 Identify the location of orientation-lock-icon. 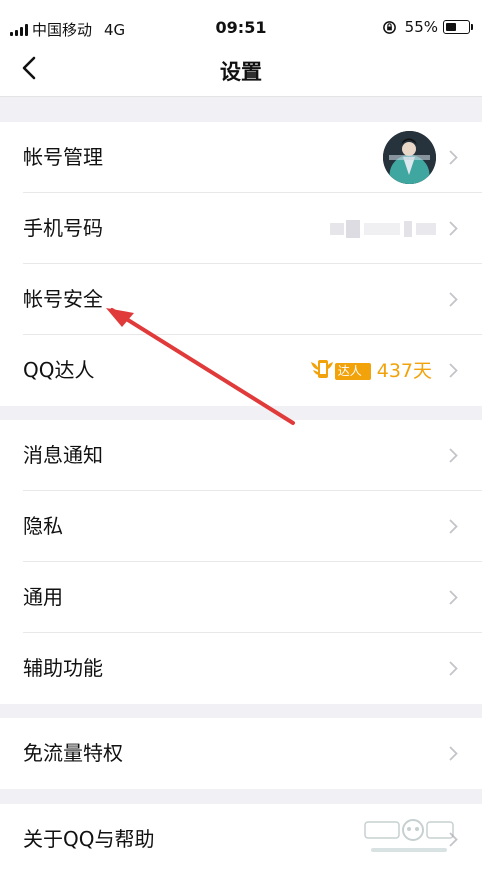
(389, 27).